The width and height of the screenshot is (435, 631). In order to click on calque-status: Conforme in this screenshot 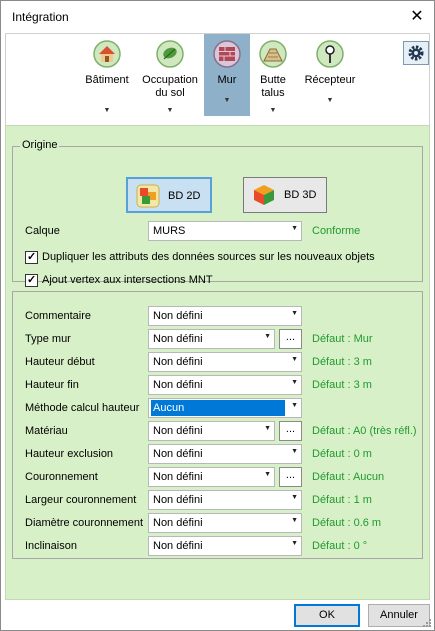, I will do `click(336, 231)`.